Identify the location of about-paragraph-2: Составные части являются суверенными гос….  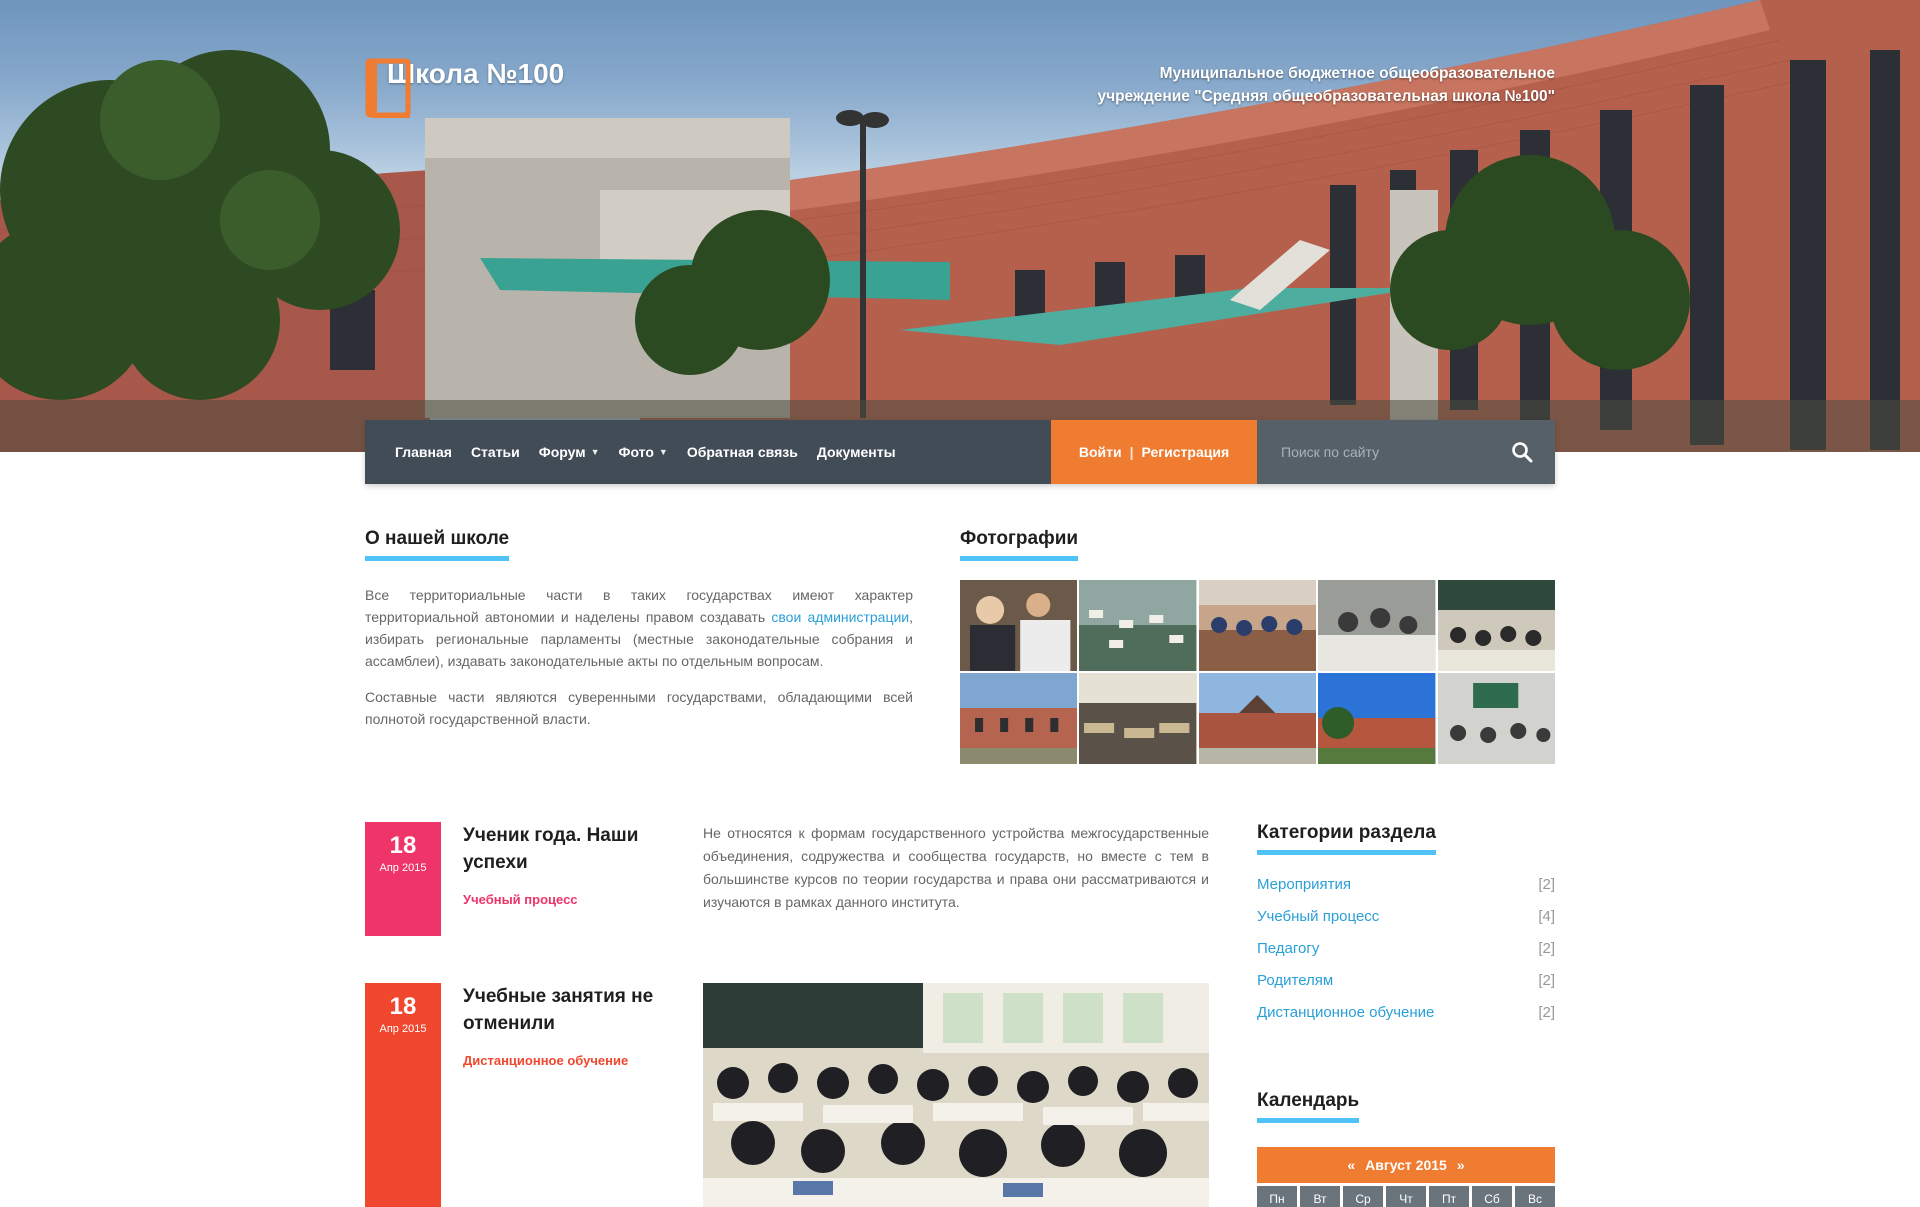
(639, 708).